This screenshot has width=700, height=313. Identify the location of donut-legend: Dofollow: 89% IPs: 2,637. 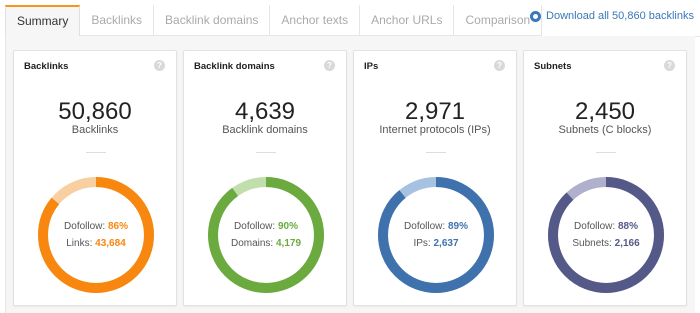
(436, 235).